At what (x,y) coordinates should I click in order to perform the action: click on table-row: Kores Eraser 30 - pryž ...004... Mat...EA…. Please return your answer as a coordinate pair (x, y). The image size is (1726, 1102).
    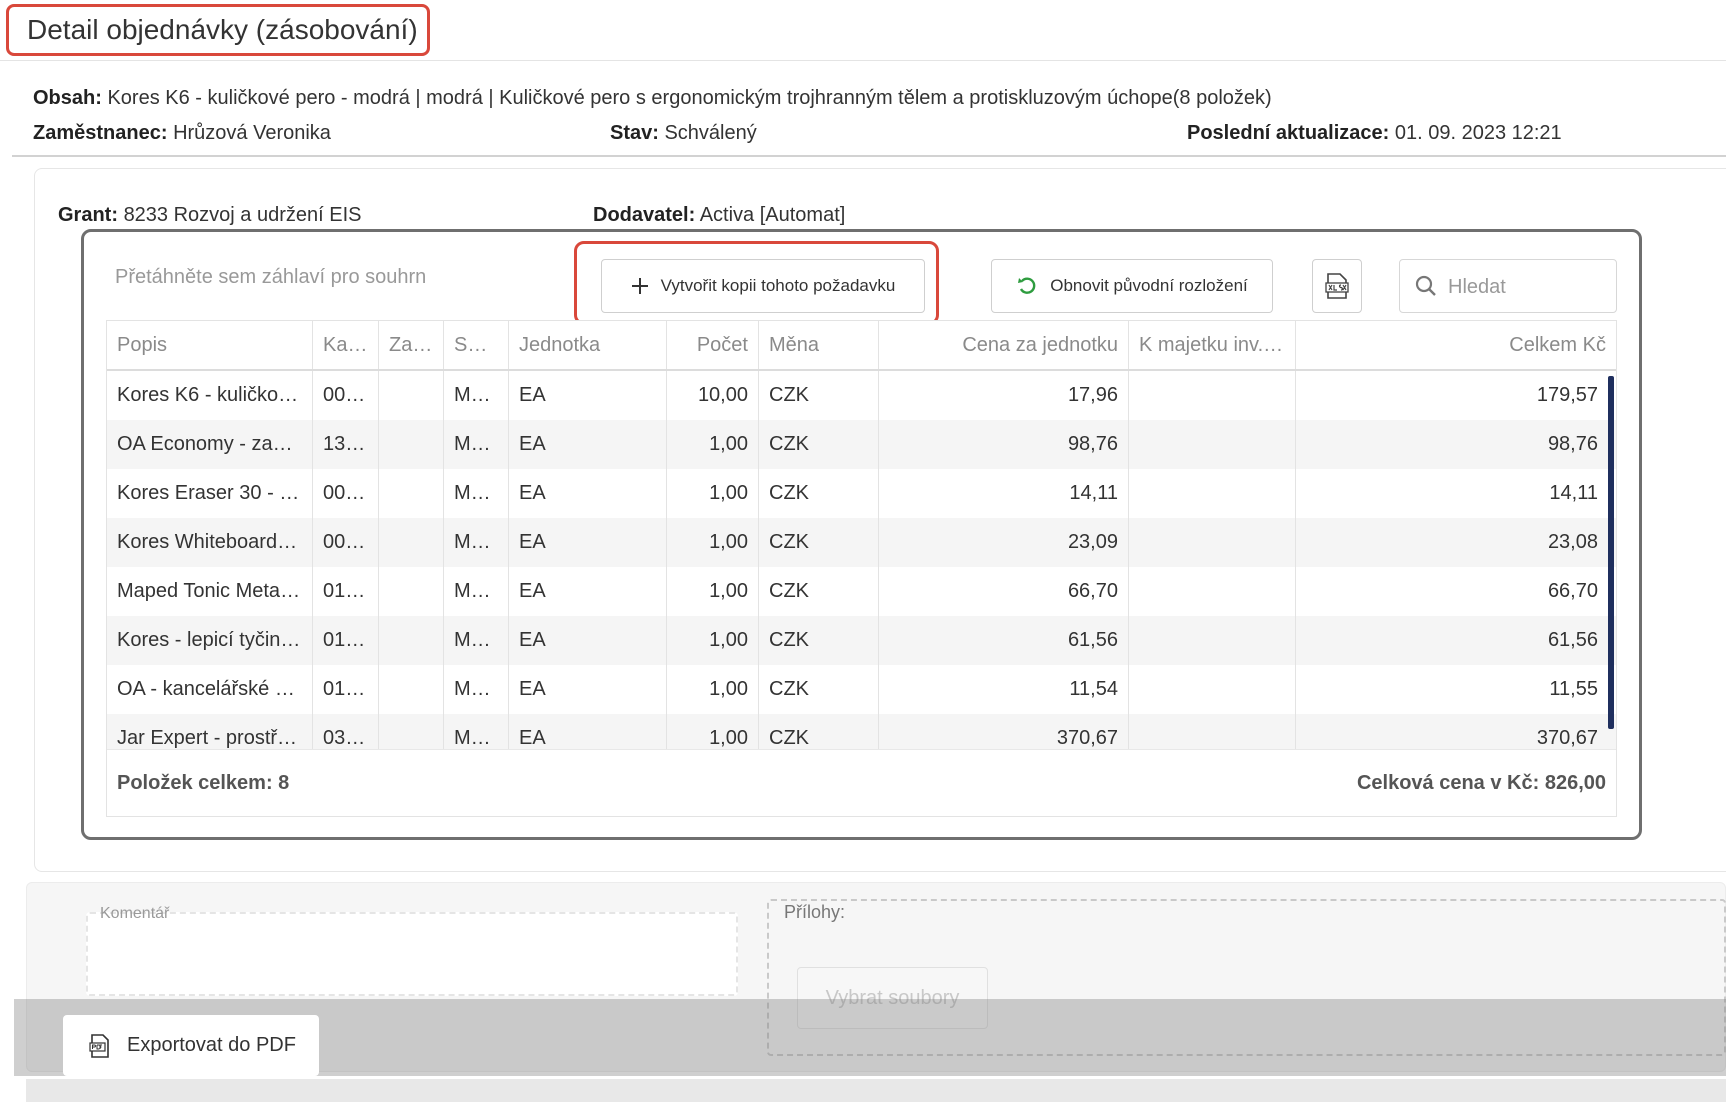
    Looking at the image, I should click on (861, 493).